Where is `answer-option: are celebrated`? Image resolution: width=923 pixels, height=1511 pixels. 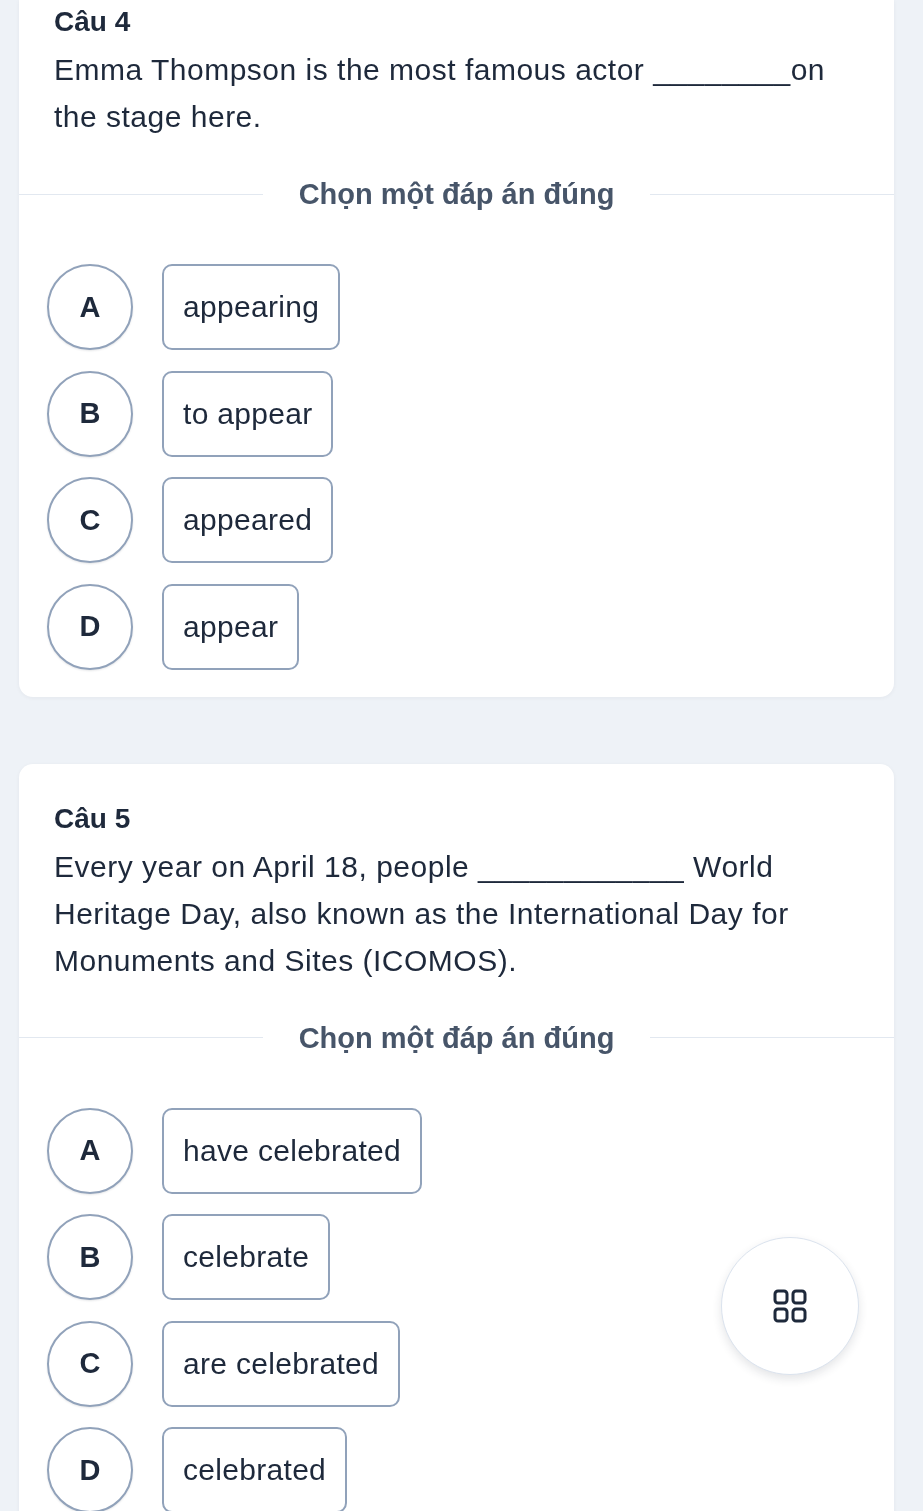
answer-option: are celebrated is located at coordinates (281, 1363).